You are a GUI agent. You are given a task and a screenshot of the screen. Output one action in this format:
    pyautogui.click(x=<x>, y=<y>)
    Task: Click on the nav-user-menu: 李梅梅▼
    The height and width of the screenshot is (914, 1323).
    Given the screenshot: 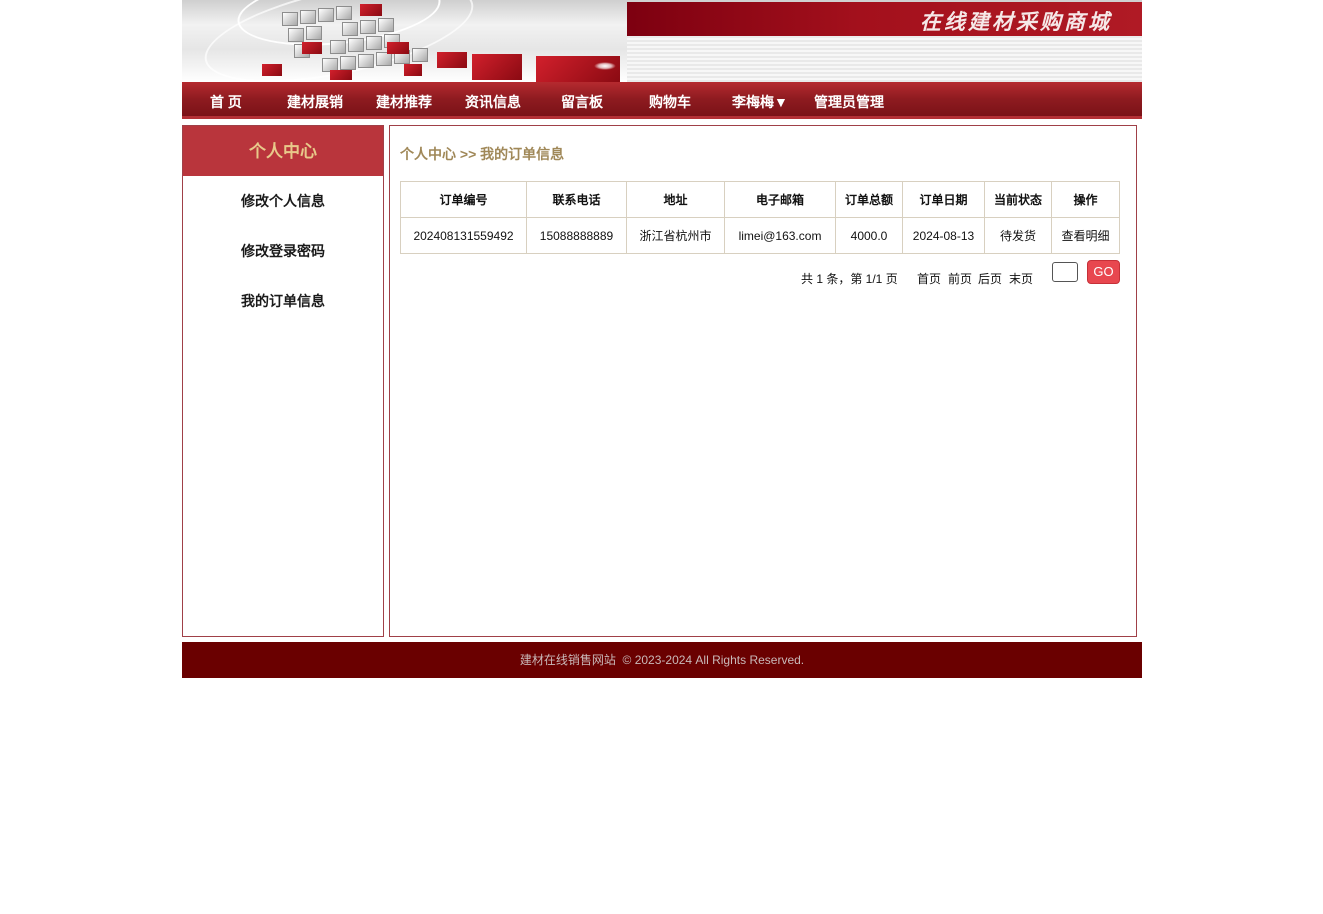 What is the action you would take?
    pyautogui.click(x=760, y=102)
    